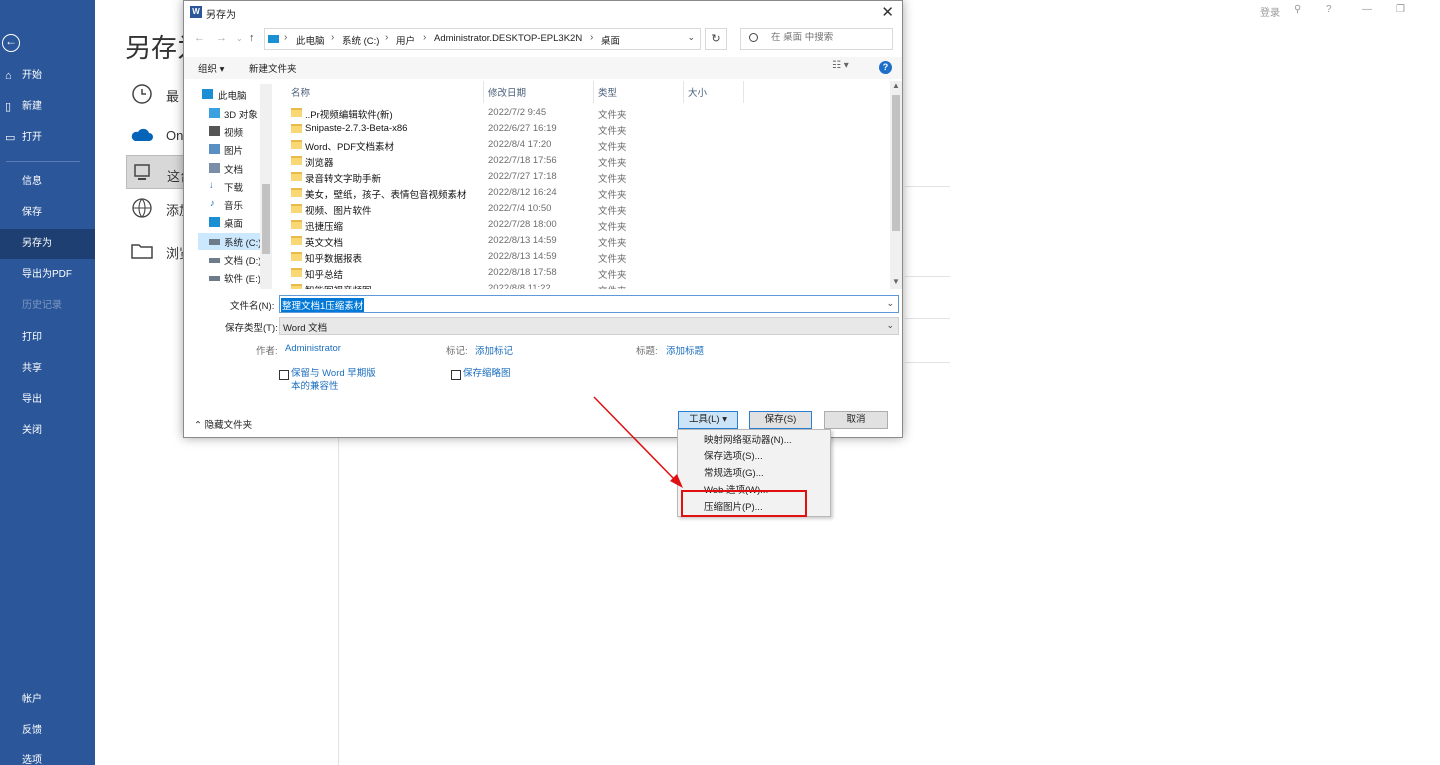 This screenshot has height=765, width=1440. I want to click on column-size: 大小, so click(697, 92).